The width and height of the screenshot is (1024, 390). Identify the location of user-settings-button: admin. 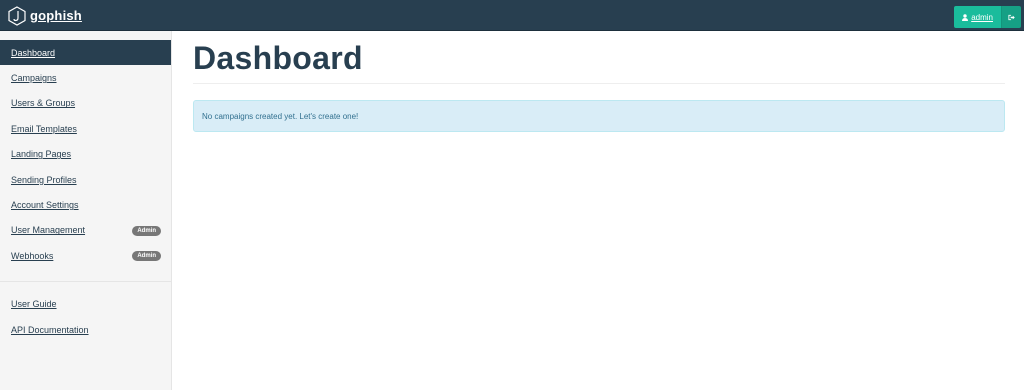
(977, 17).